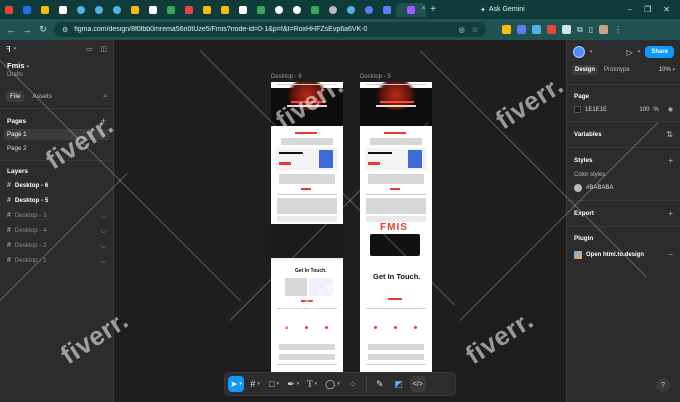 This screenshot has width=680, height=402. I want to click on page-item: Page 2, so click(56, 148).